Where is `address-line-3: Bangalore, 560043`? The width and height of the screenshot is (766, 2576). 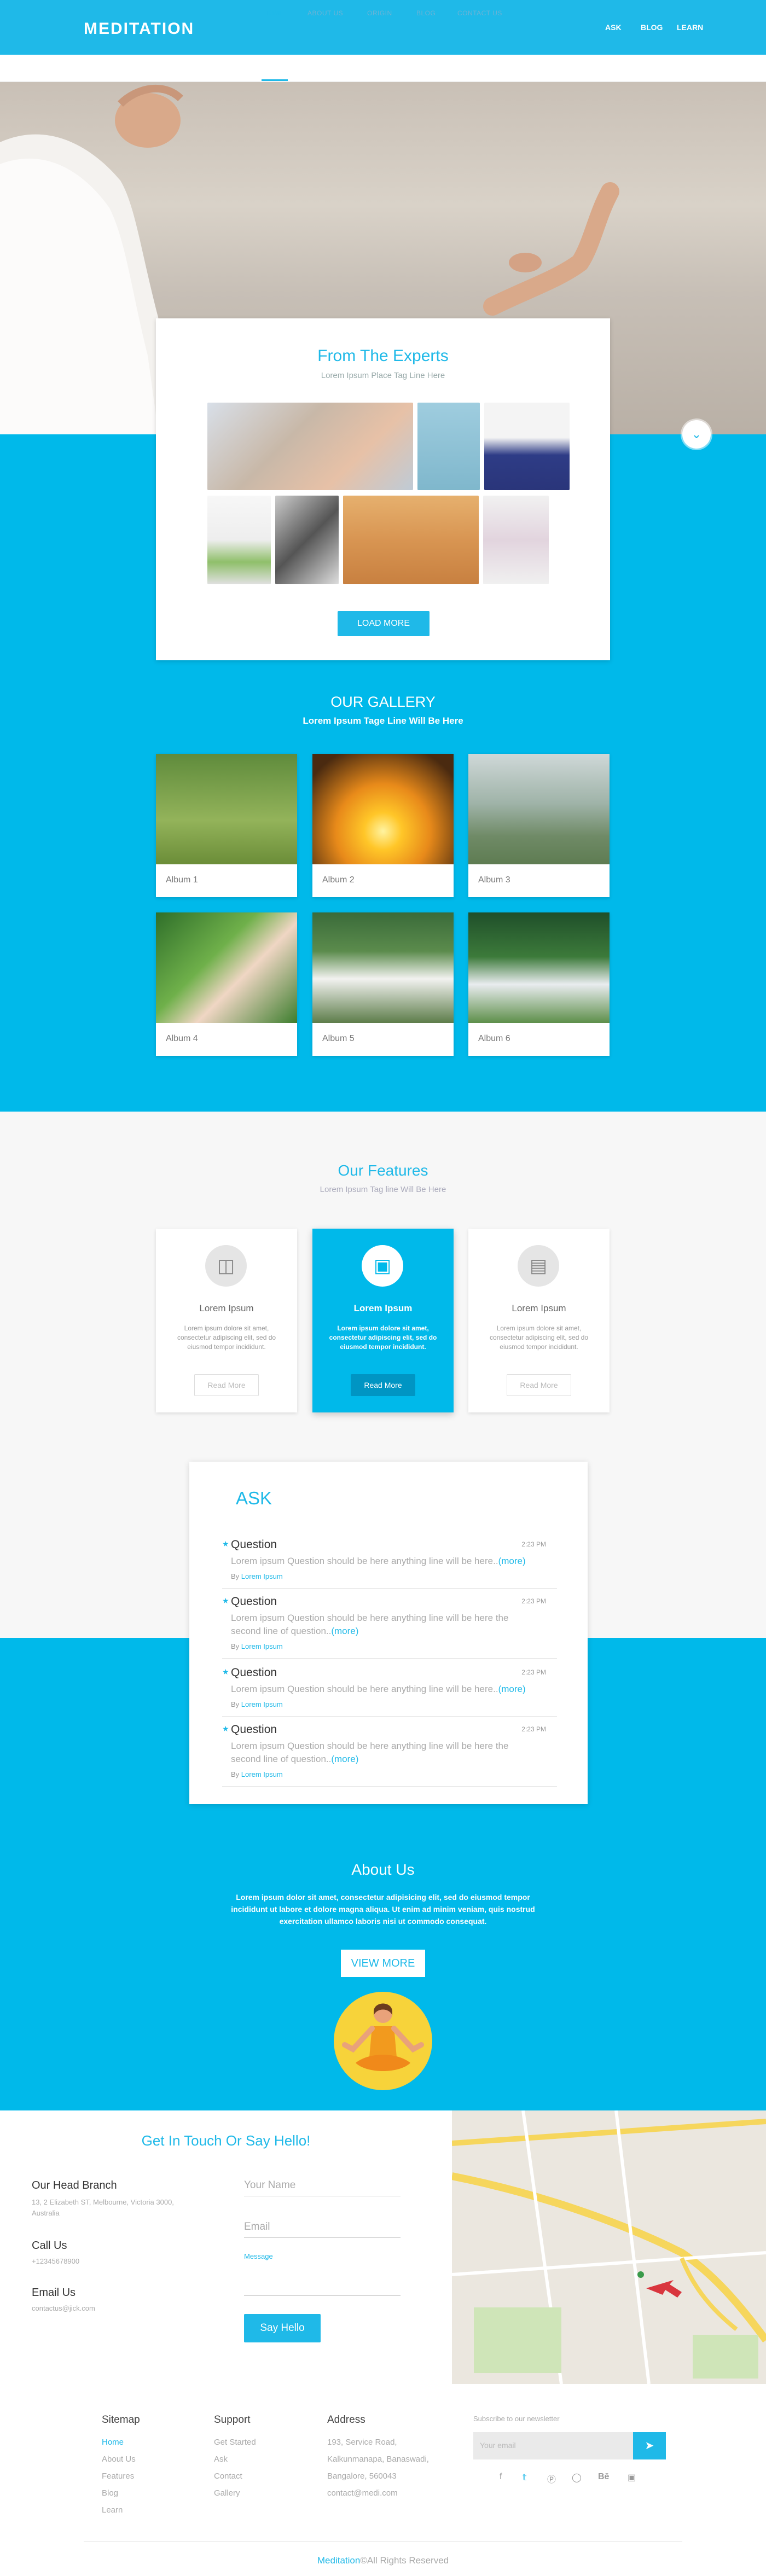 address-line-3: Bangalore, 560043 is located at coordinates (362, 2476).